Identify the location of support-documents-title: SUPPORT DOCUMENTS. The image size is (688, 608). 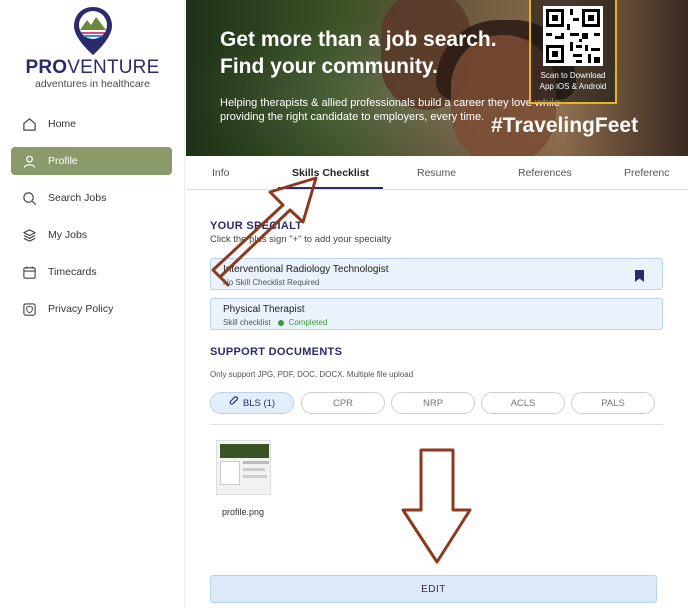
(276, 352).